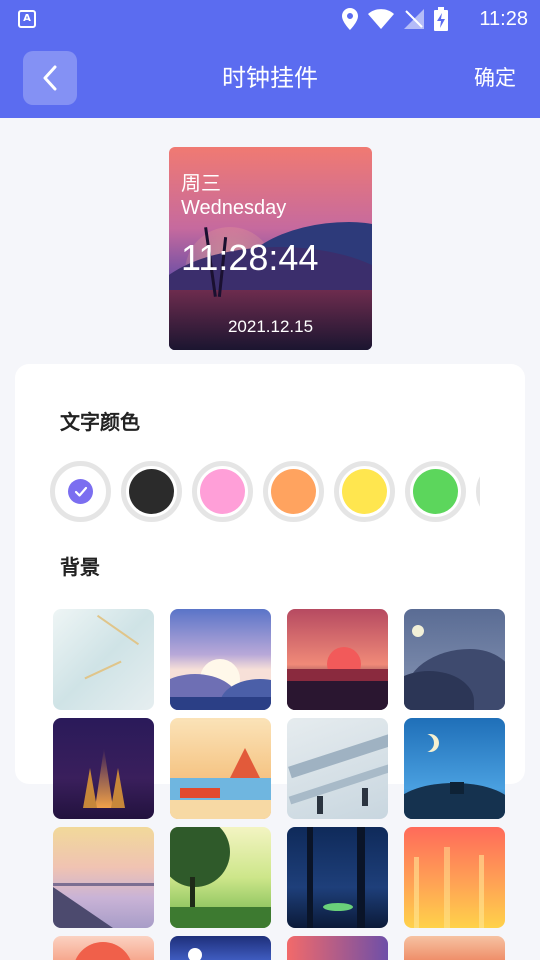 The height and width of the screenshot is (960, 540). I want to click on swatch-yellow, so click(364, 491).